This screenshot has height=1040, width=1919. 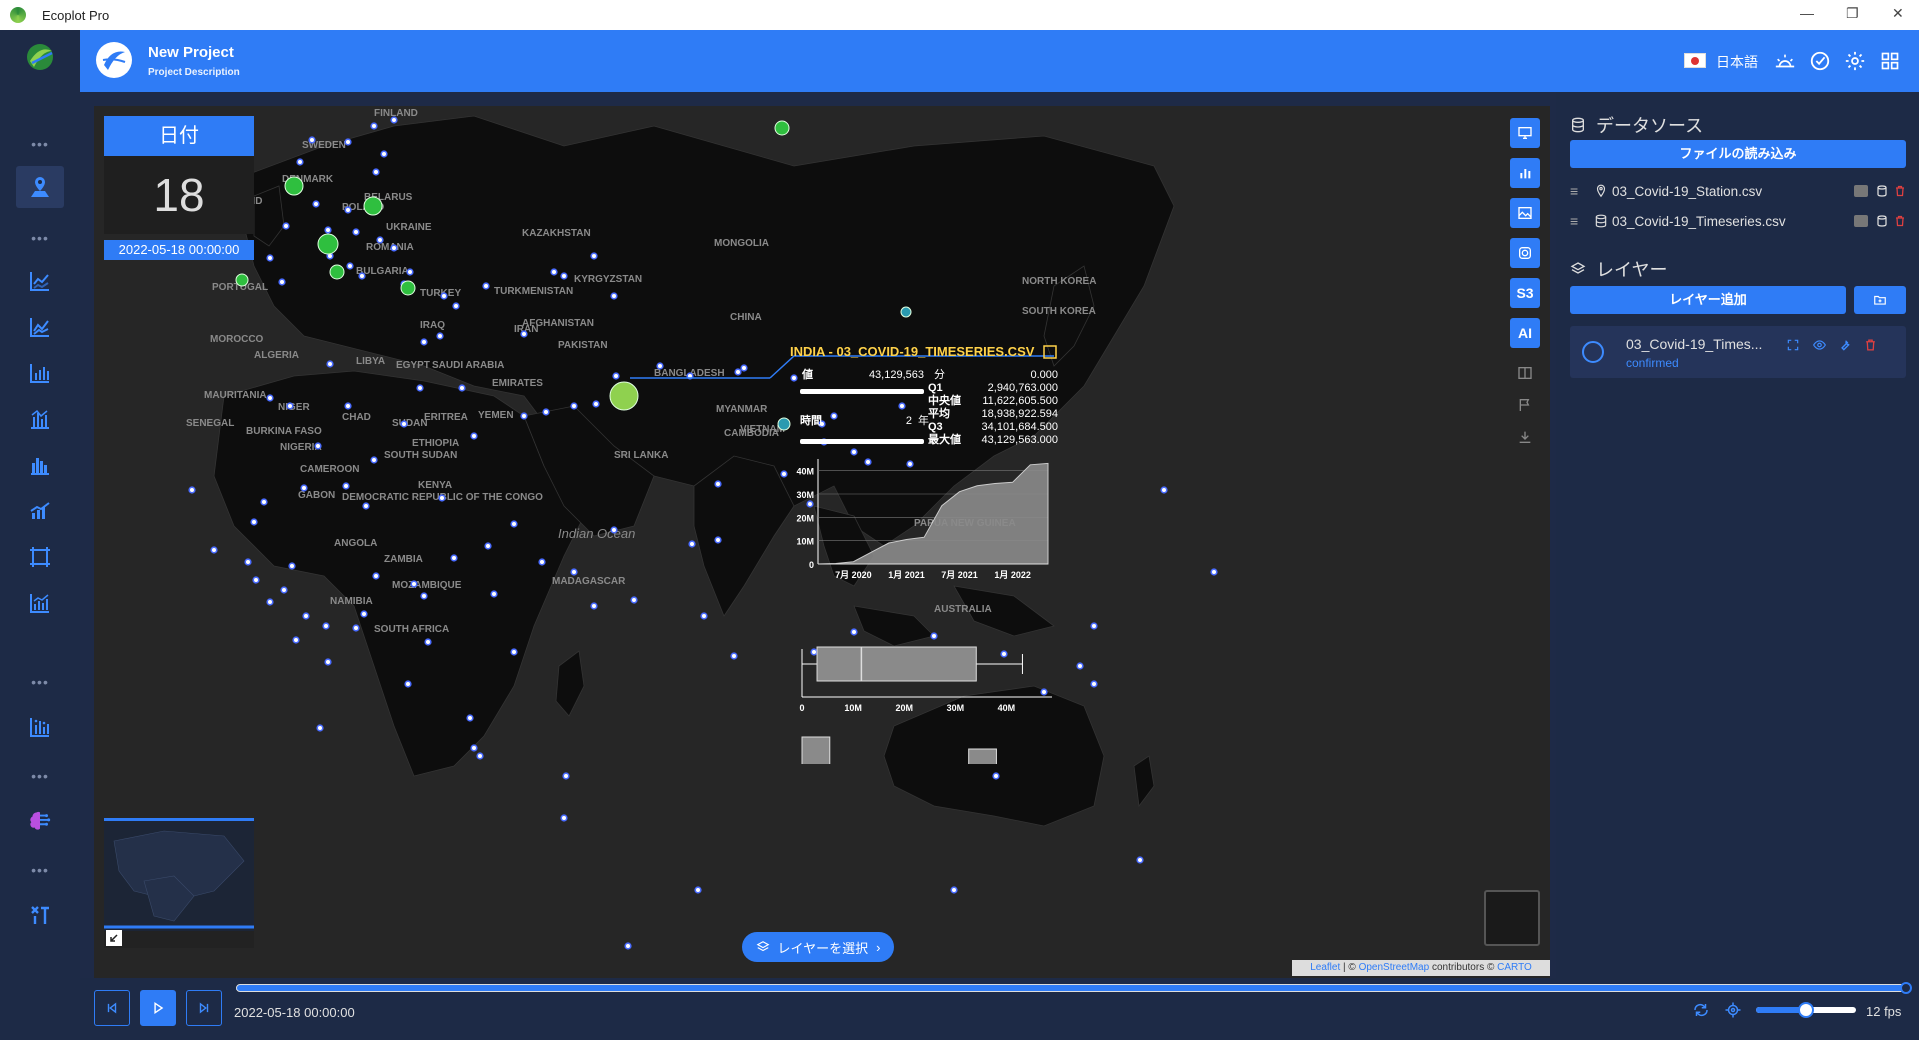 What do you see at coordinates (40, 727) in the screenshot?
I see `sidebar-item-dot-chart` at bounding box center [40, 727].